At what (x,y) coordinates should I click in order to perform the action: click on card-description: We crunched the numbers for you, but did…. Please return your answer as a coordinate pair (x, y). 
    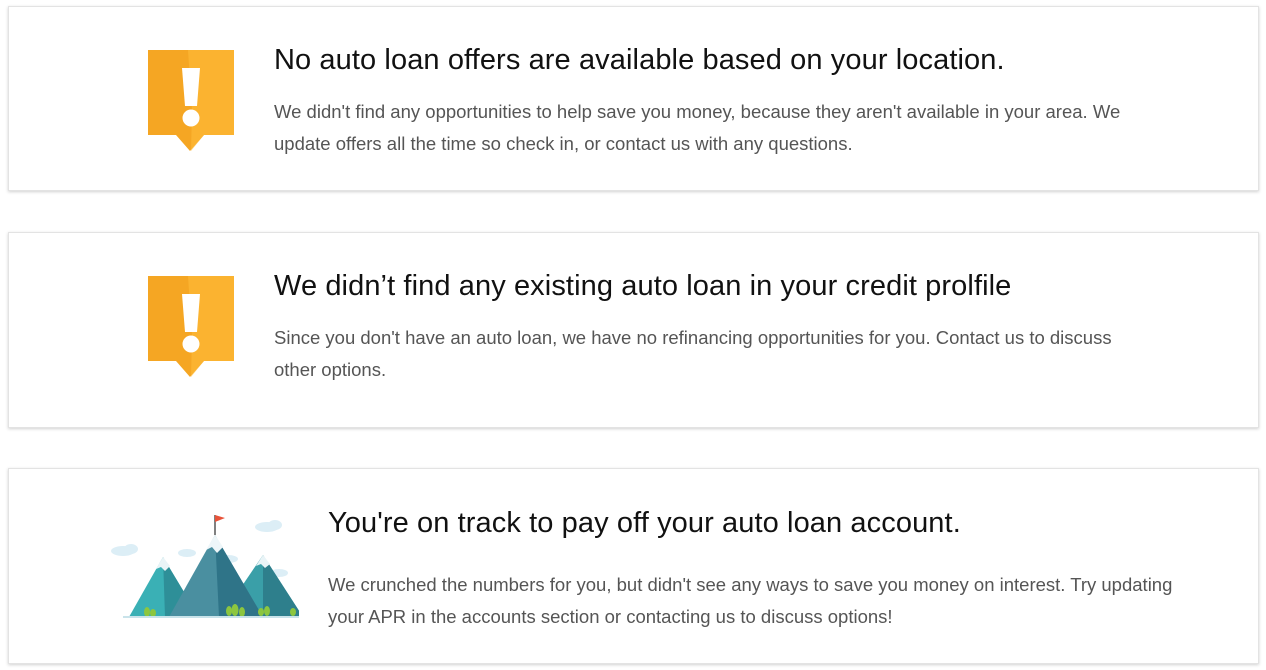
    Looking at the image, I should click on (750, 600).